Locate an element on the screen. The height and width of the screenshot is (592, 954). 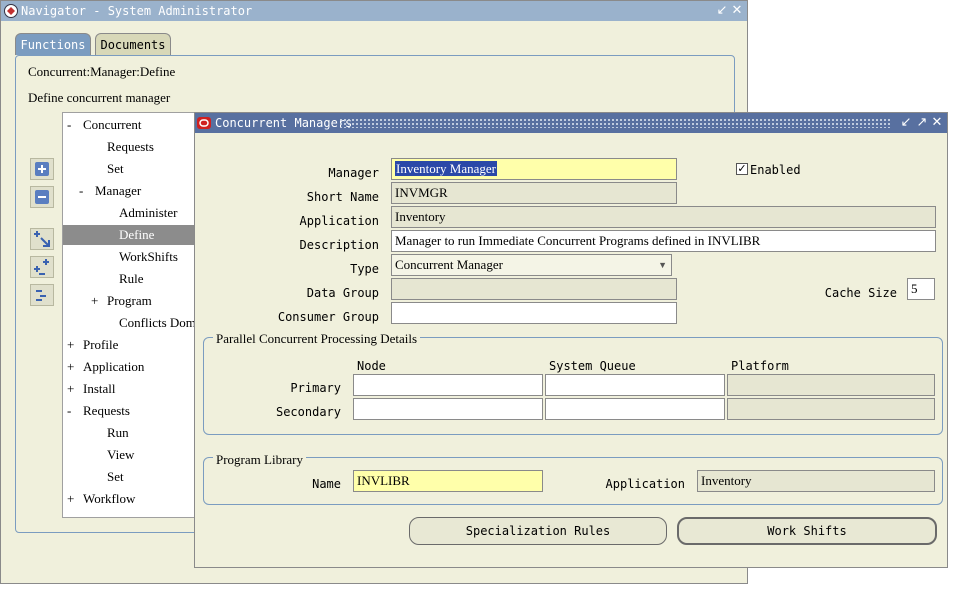
tab-functions-label: Functions is located at coordinates (53, 45).